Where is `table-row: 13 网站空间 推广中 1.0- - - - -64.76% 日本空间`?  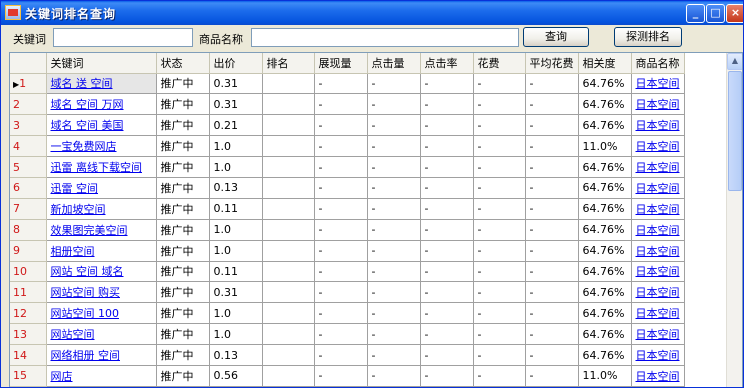
table-row: 13 网站空间 推广中 1.0- - - - -64.76% 日本空间 is located at coordinates (347, 334).